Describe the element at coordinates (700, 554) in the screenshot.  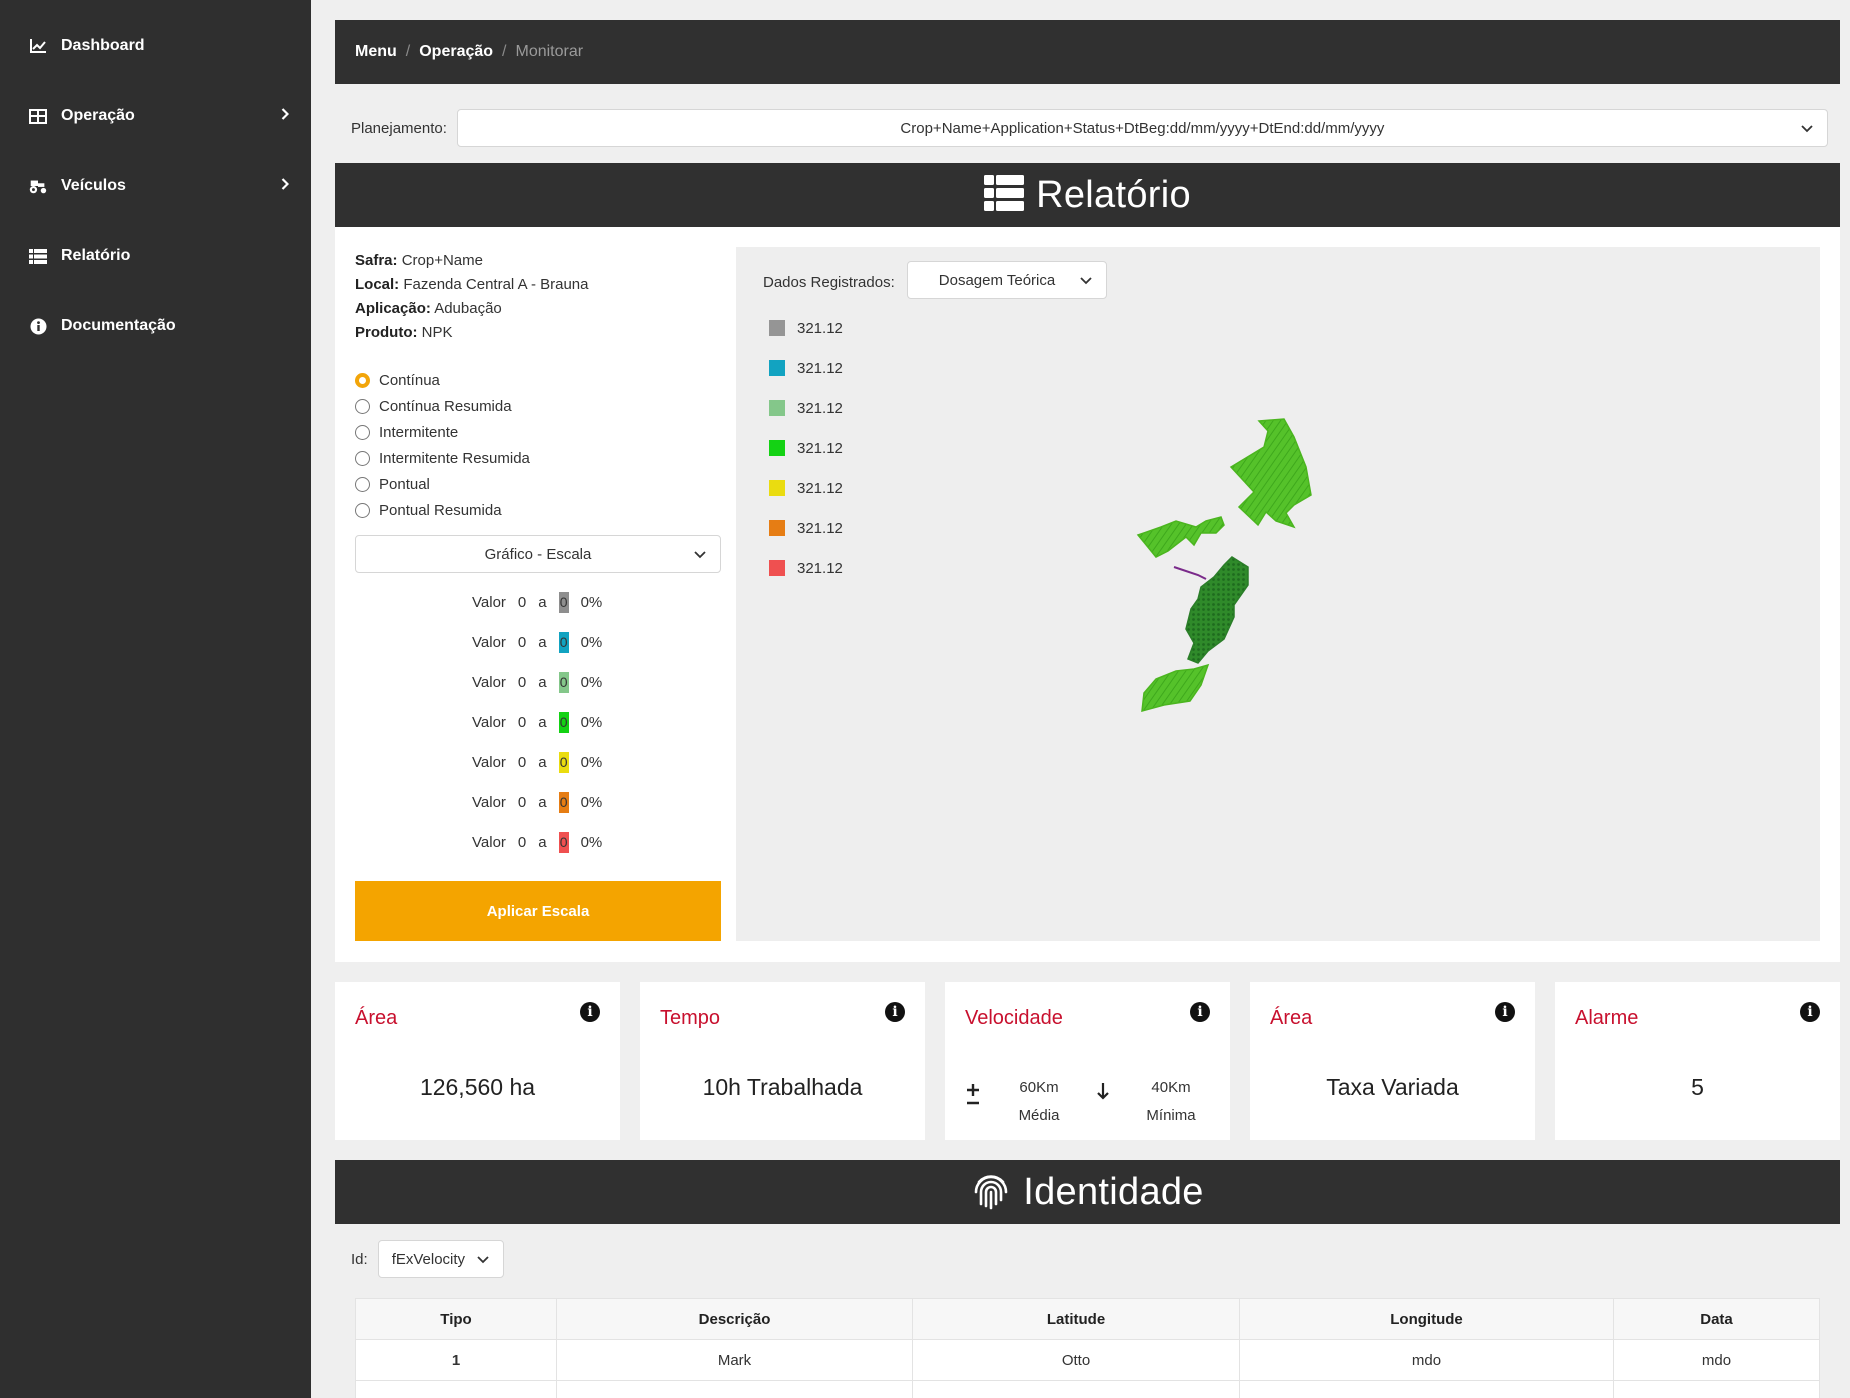
I see `chevron-down-icon` at that location.